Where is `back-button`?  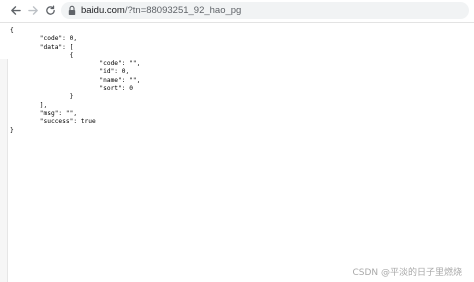
back-button is located at coordinates (15, 10).